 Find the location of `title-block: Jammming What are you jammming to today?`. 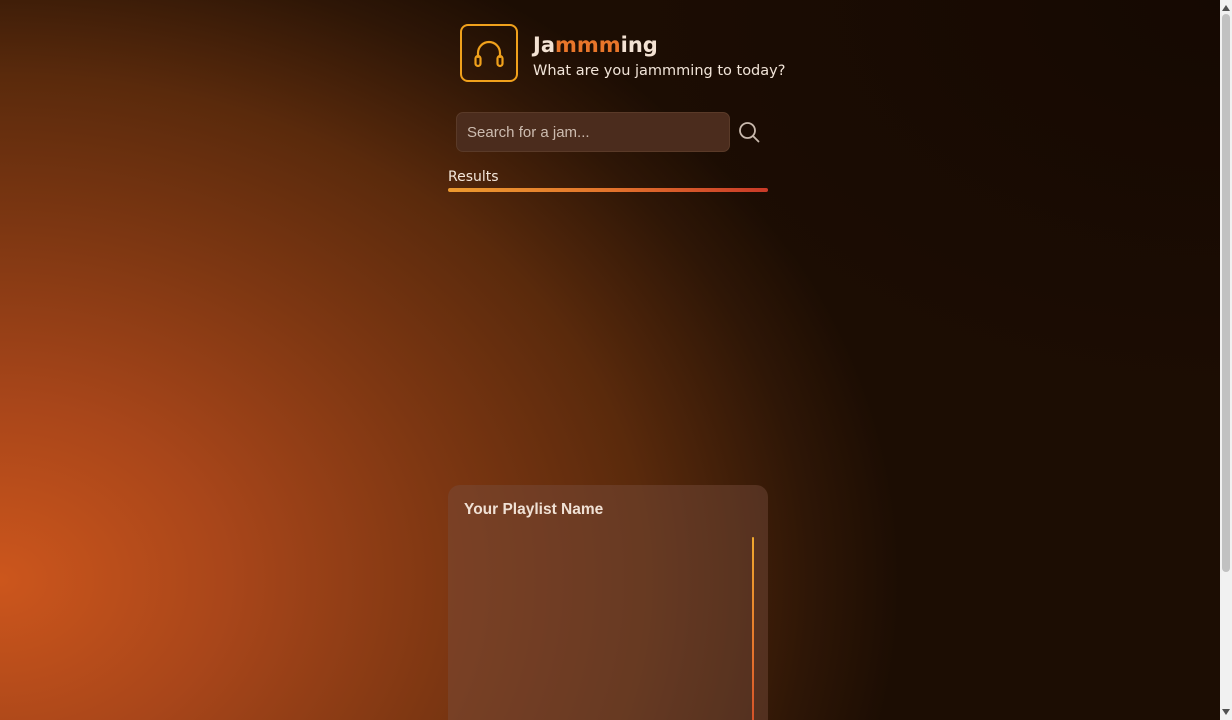

title-block: Jammming What are you jammming to today? is located at coordinates (659, 54).